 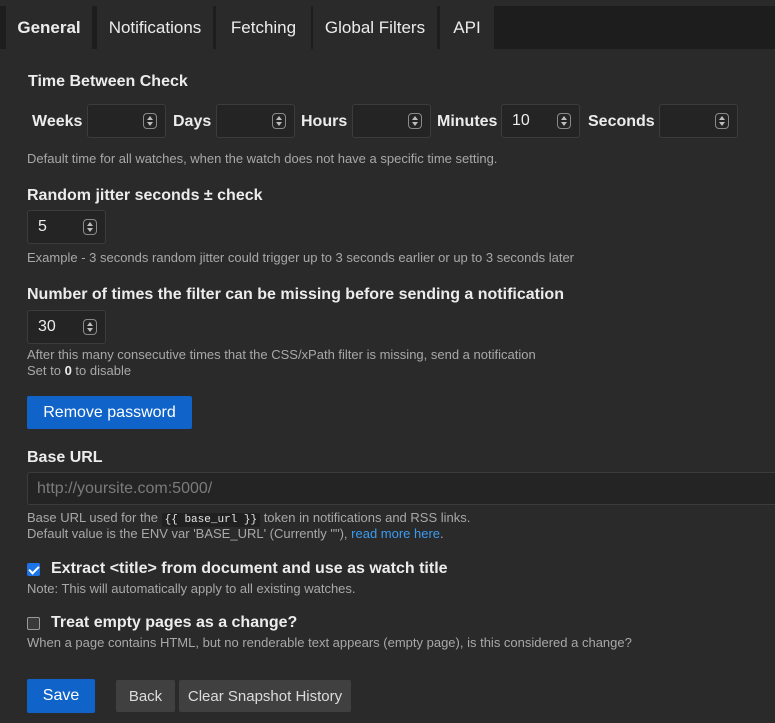 What do you see at coordinates (540, 121) in the screenshot?
I see `minutes-input: 10` at bounding box center [540, 121].